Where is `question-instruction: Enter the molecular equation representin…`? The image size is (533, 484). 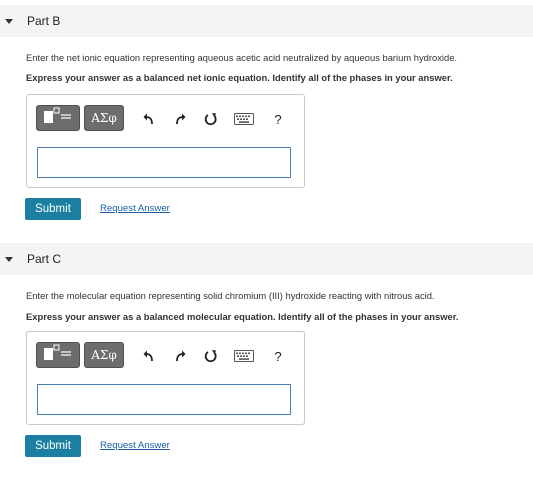
question-instruction: Enter the molecular equation representin… is located at coordinates (230, 295).